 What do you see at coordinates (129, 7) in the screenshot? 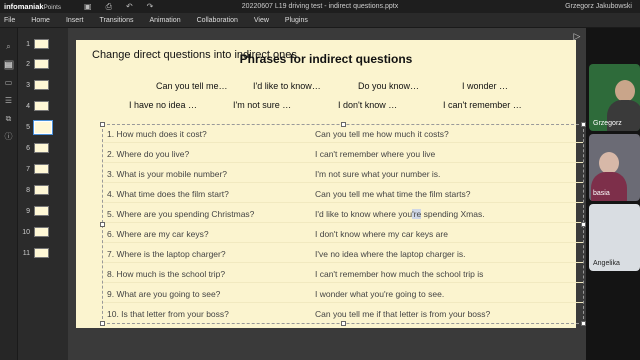
I see `undo-icon: ↶` at bounding box center [129, 7].